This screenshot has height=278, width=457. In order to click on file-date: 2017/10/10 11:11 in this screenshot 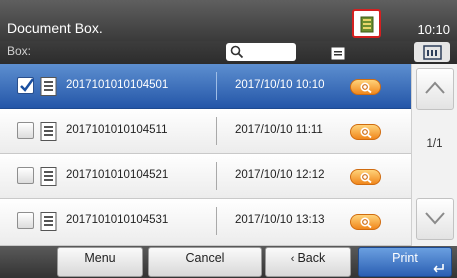, I will do `click(279, 130)`.